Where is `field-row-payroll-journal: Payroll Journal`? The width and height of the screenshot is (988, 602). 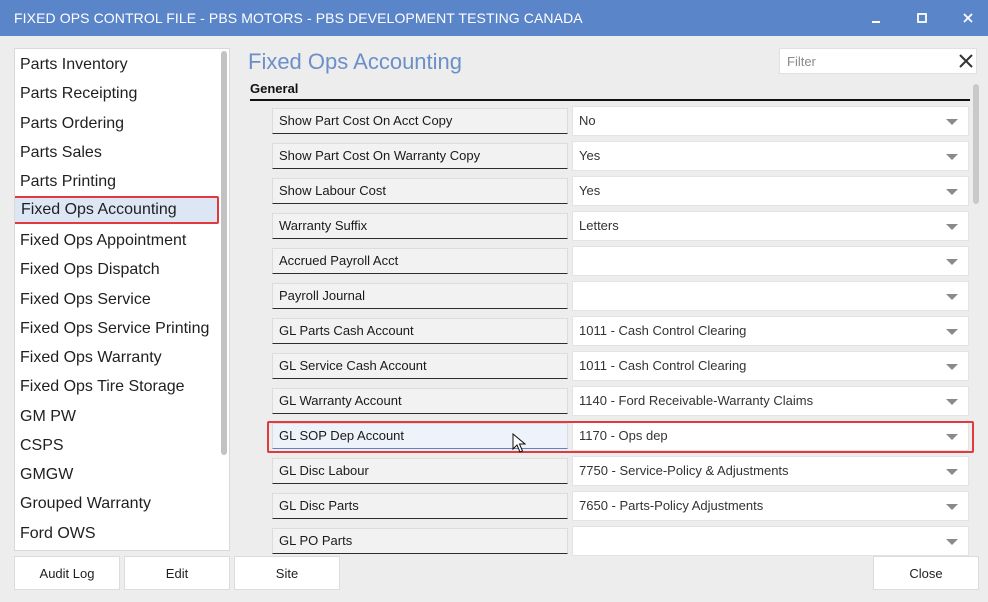 field-row-payroll-journal: Payroll Journal is located at coordinates (620, 296).